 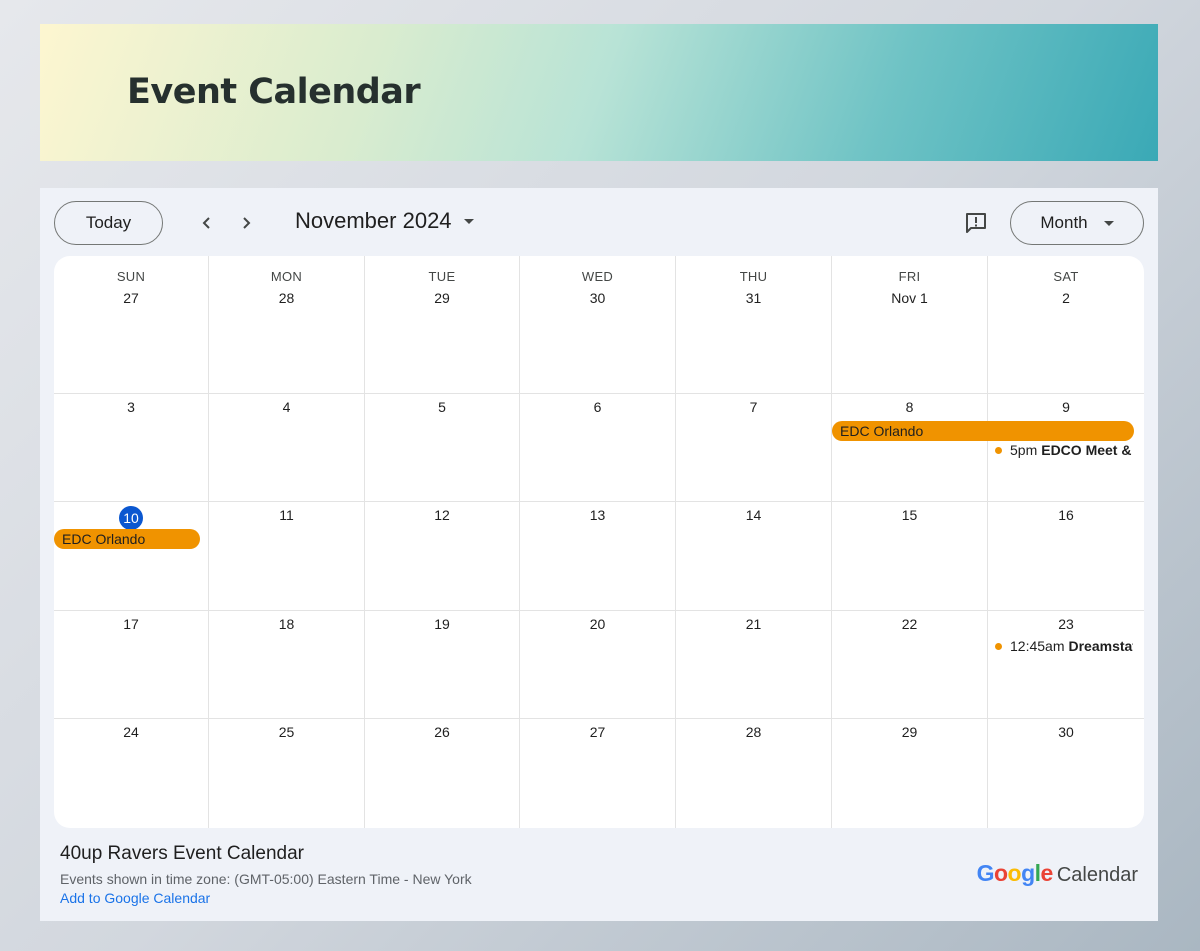 What do you see at coordinates (135, 898) in the screenshot?
I see `add-to-google-calendar-link: Add to Google Calendar` at bounding box center [135, 898].